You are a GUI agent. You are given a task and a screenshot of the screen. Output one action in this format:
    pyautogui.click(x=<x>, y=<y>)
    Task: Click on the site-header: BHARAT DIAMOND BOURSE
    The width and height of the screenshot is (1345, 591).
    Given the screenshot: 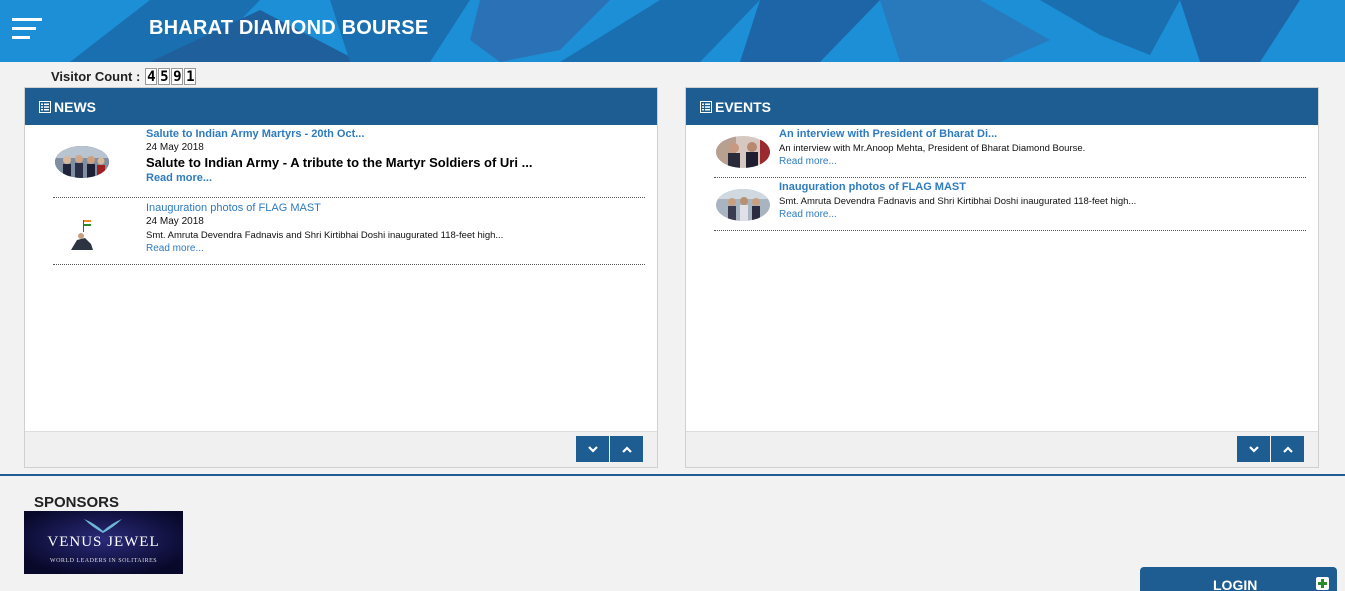 What is the action you would take?
    pyautogui.click(x=672, y=31)
    